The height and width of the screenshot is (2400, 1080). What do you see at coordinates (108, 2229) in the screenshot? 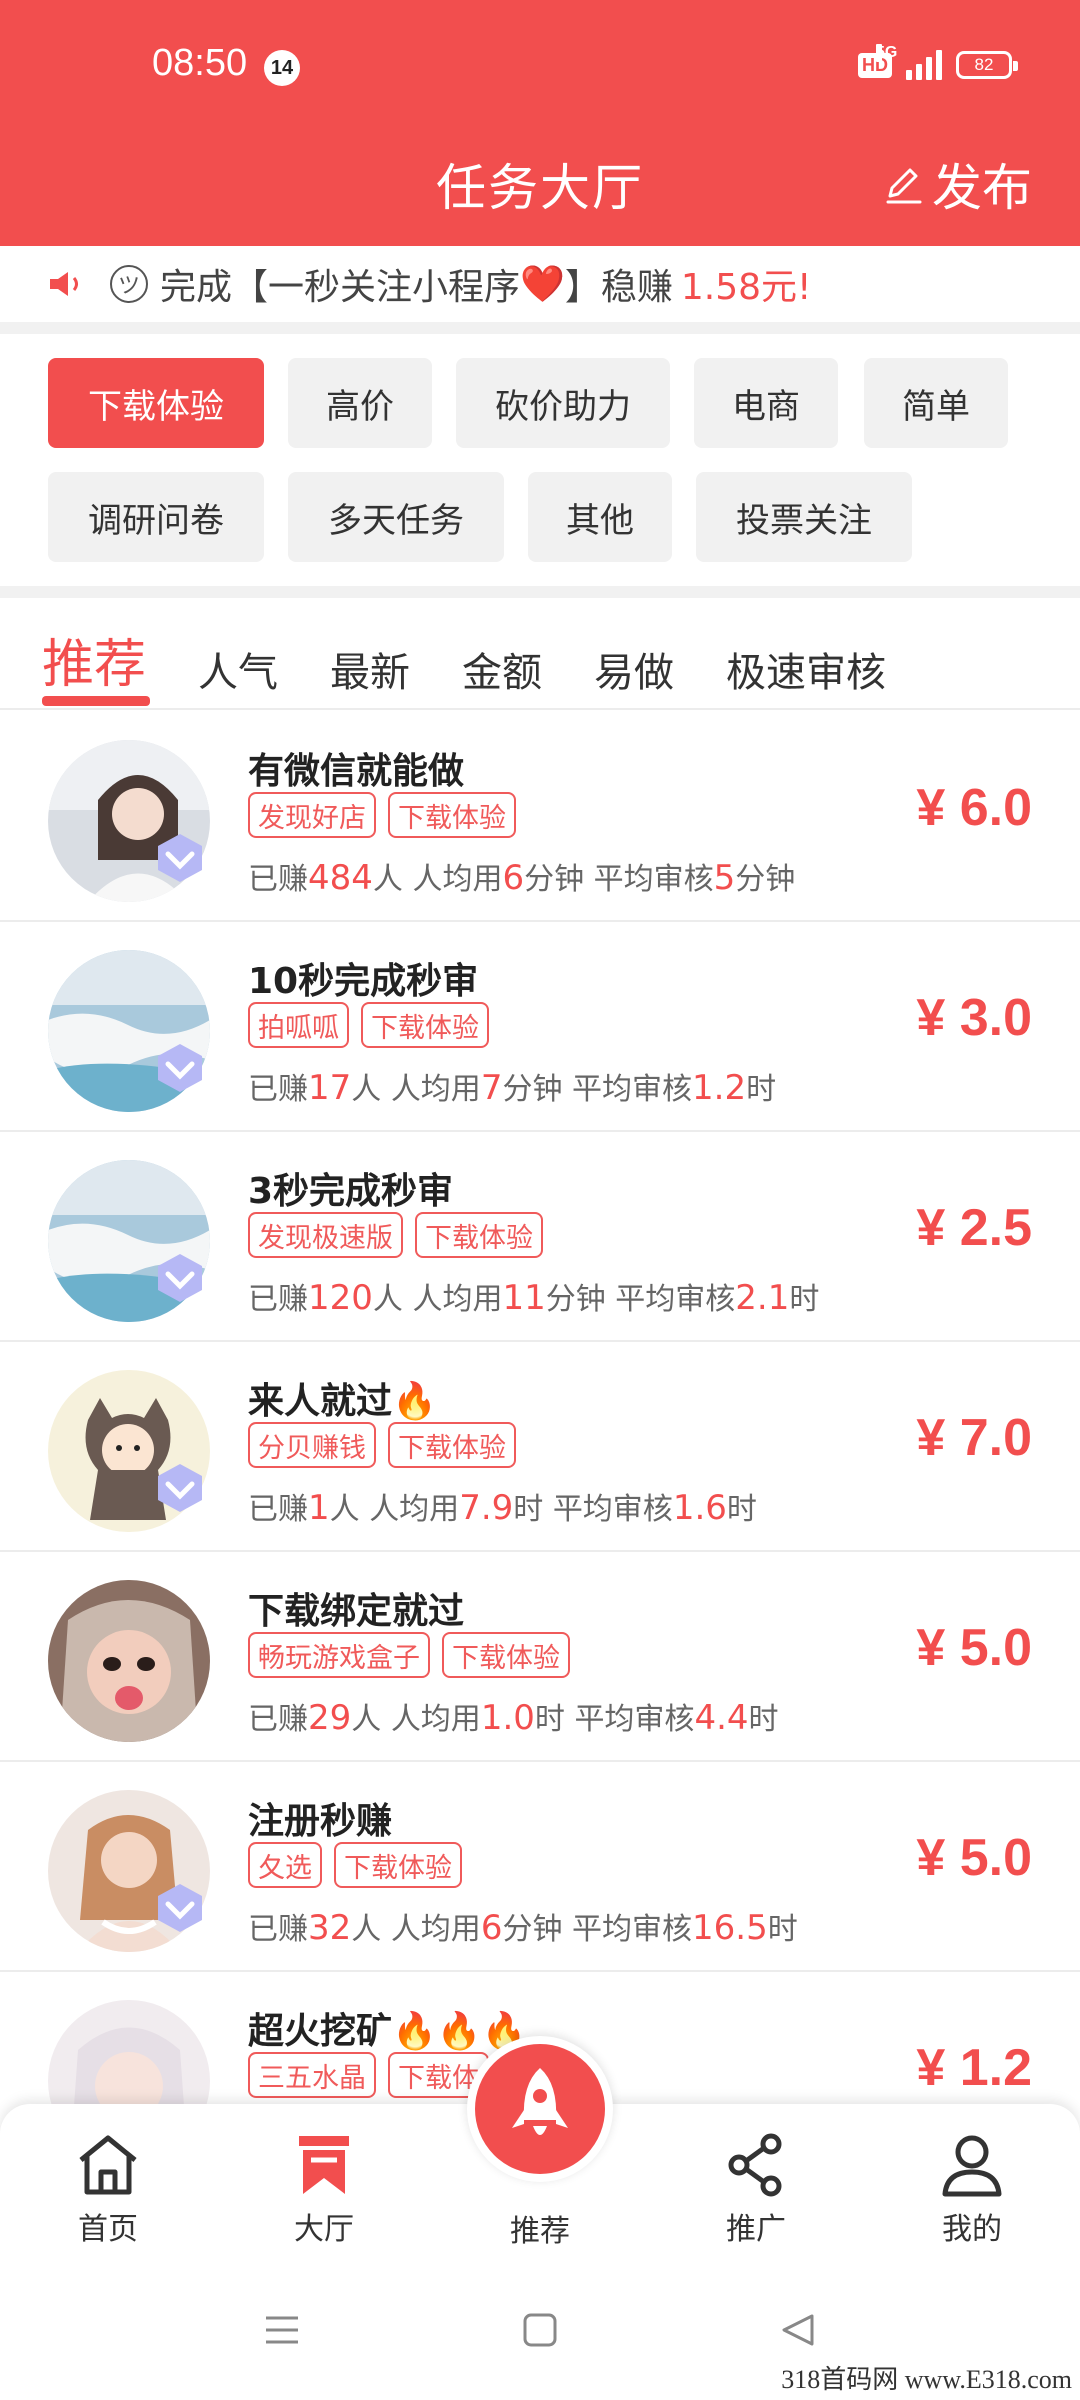
I see `nav-home-label: 首页` at bounding box center [108, 2229].